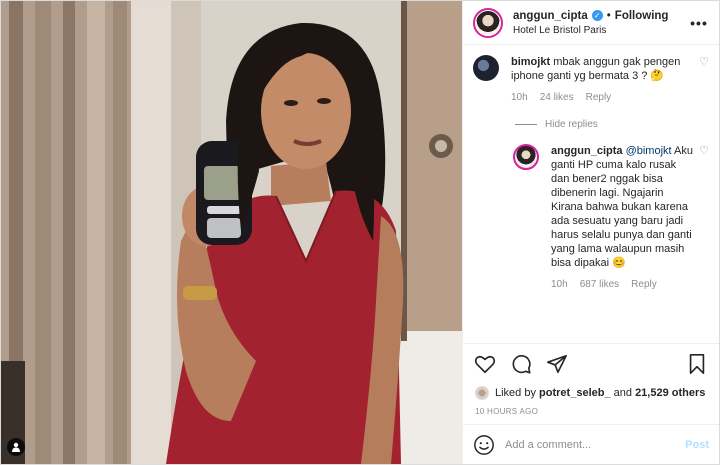  What do you see at coordinates (571, 124) in the screenshot?
I see `hide-replies-label: Hide replies` at bounding box center [571, 124].